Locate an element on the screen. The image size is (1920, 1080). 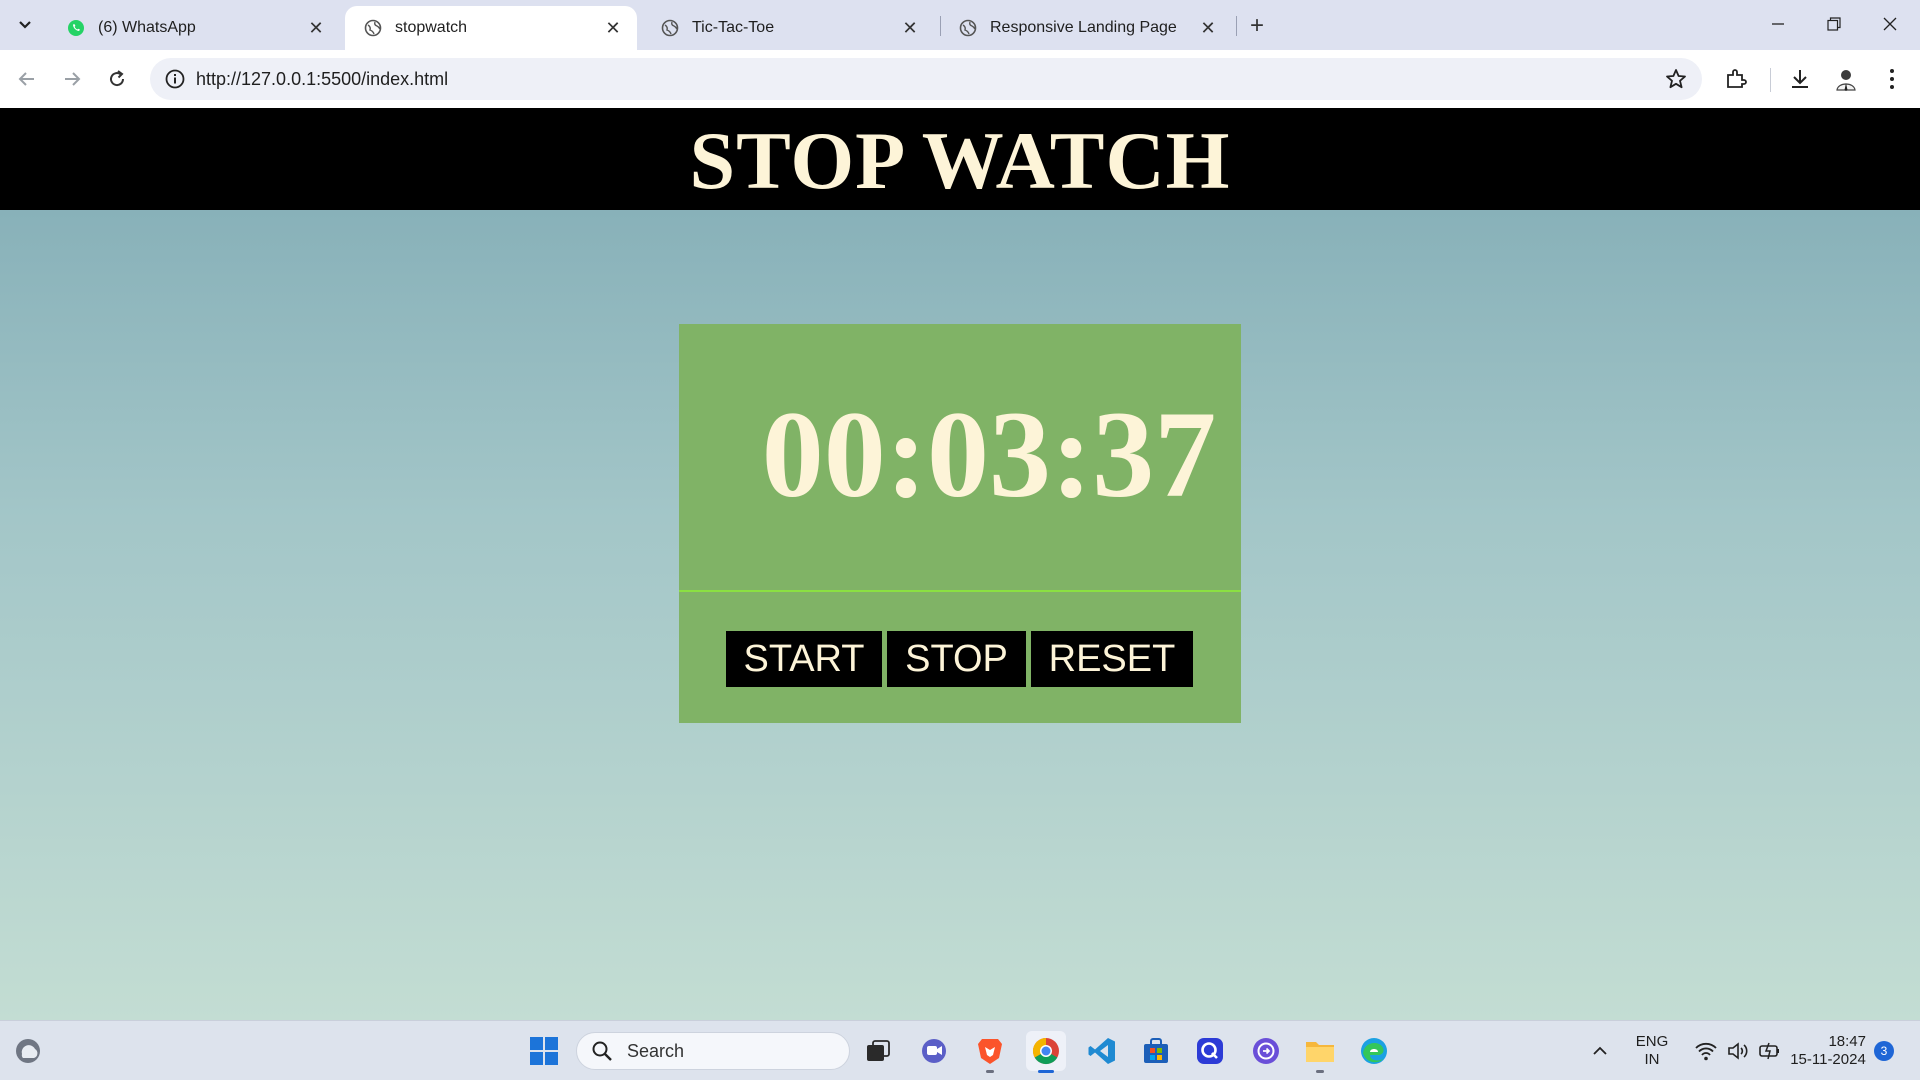
edge-browser-button is located at coordinates (1374, 1051).